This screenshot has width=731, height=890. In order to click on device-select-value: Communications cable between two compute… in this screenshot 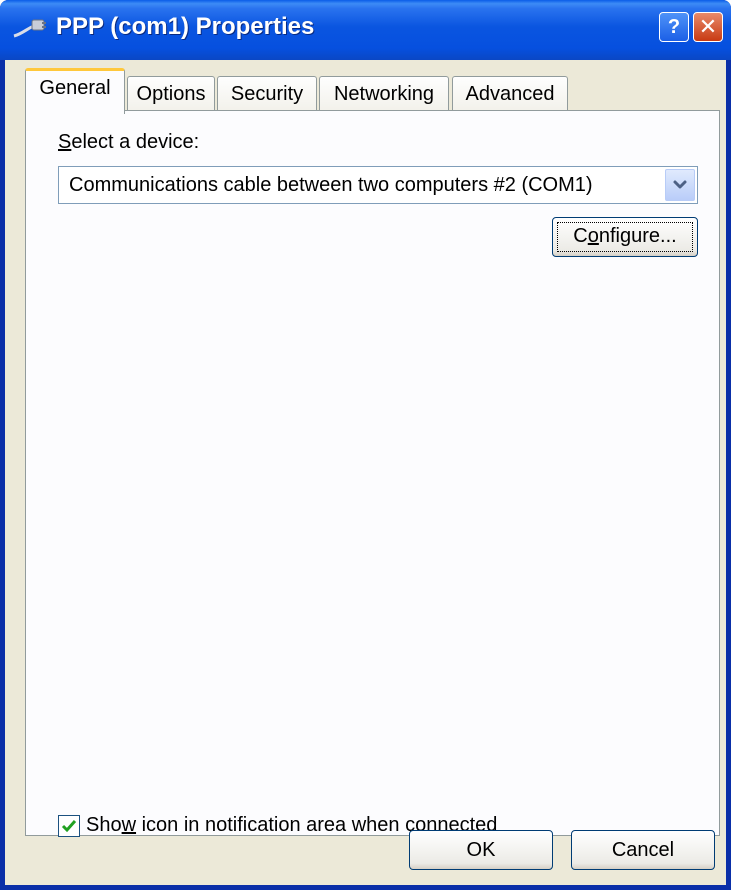, I will do `click(331, 185)`.